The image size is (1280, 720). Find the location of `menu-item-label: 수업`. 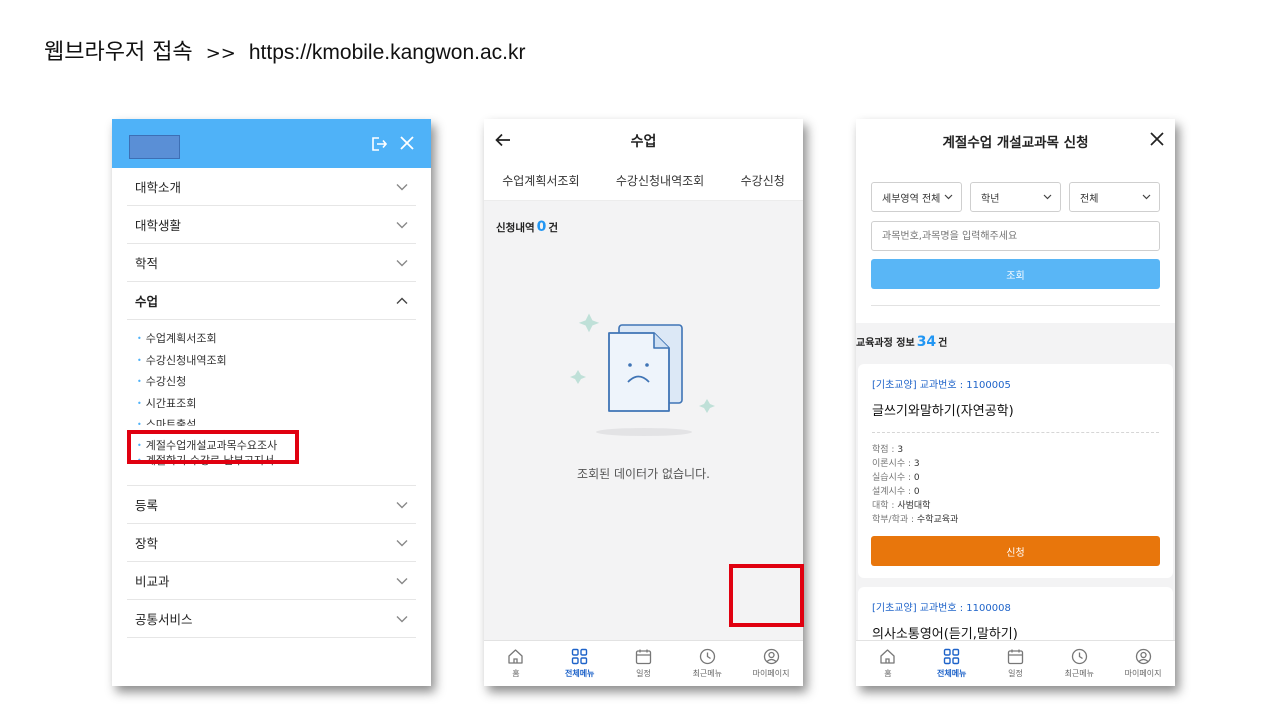

menu-item-label: 수업 is located at coordinates (147, 301).